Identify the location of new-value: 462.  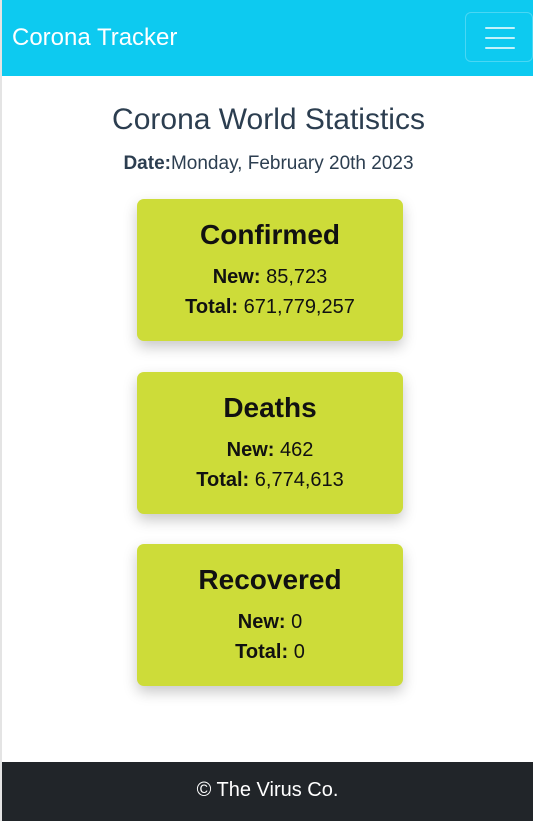
(296, 450).